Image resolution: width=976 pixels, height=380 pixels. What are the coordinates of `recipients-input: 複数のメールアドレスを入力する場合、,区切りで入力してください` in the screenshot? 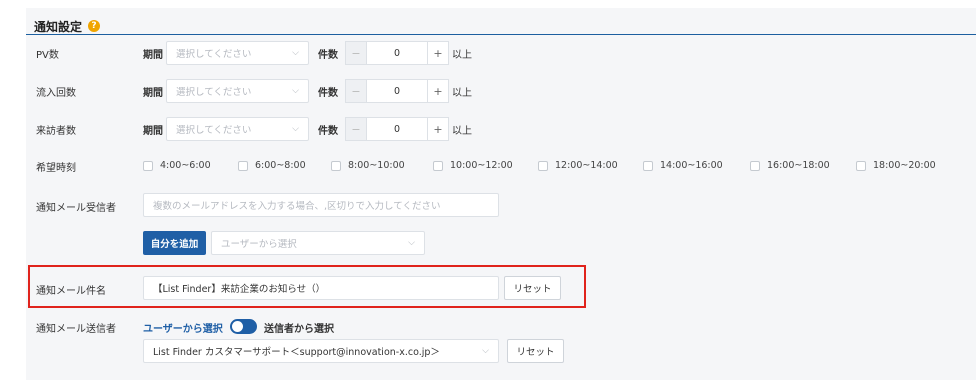 It's located at (321, 205).